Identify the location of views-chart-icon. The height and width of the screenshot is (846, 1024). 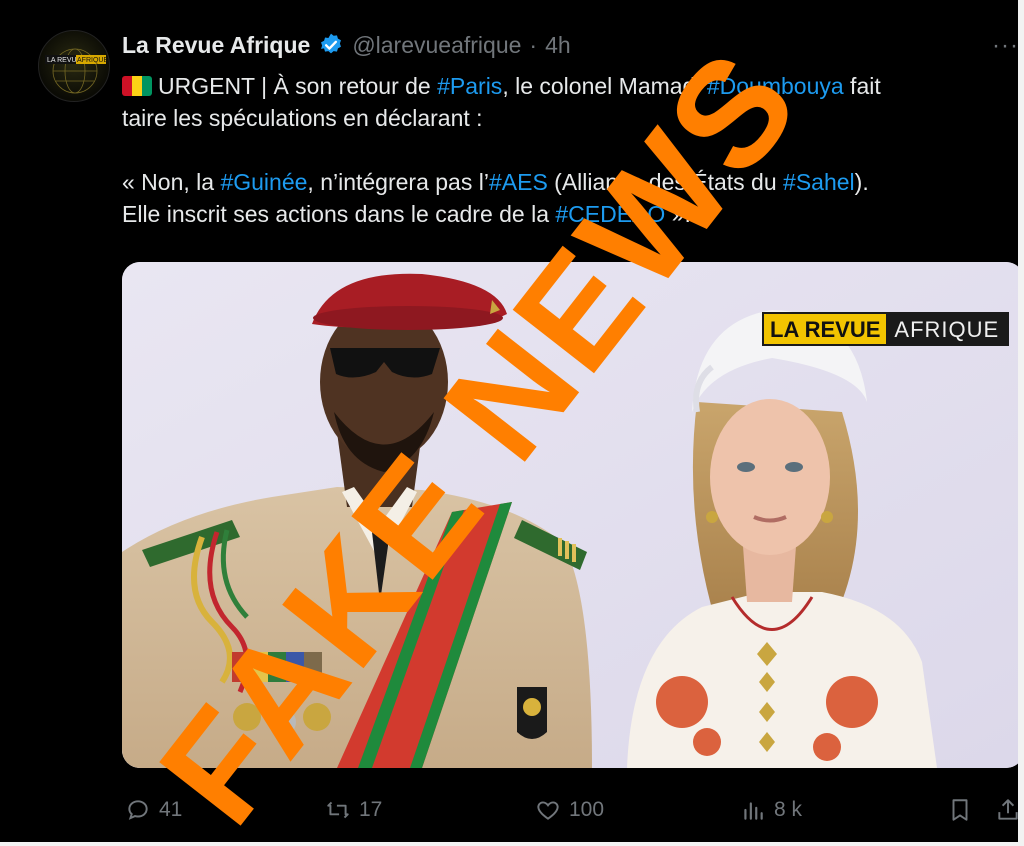
(753, 811).